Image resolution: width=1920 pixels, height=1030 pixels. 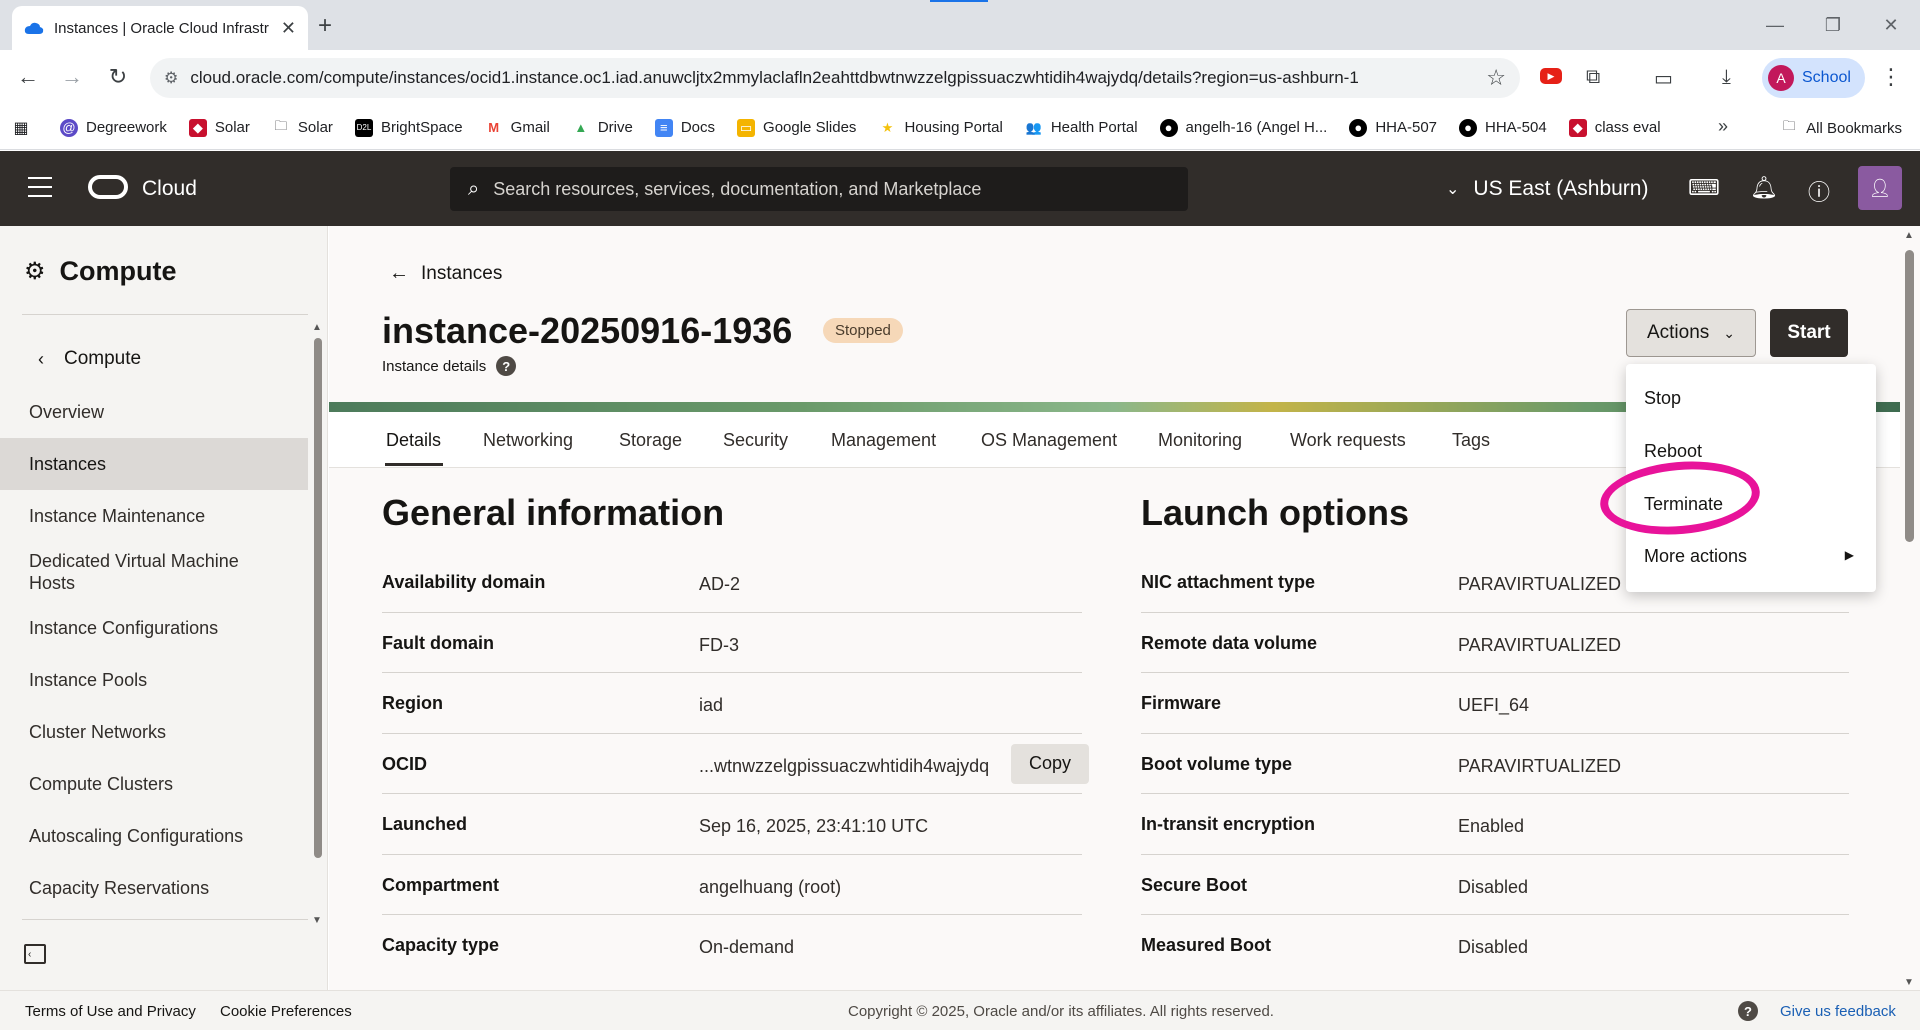 I want to click on close-tab-icon: ✕, so click(x=288, y=28).